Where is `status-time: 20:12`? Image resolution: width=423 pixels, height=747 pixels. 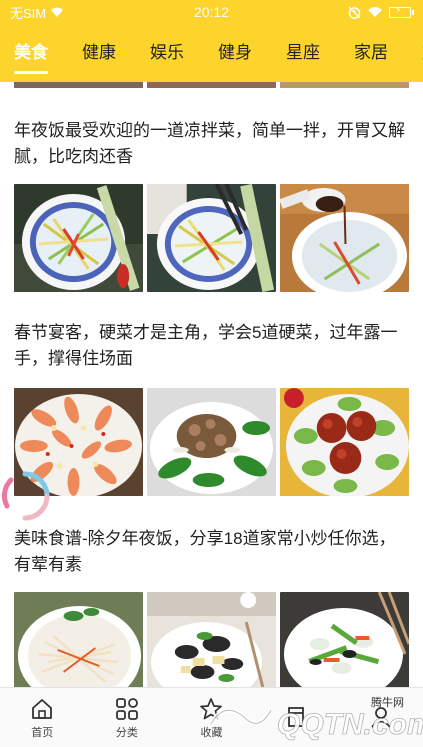
status-time: 20:12 is located at coordinates (211, 12).